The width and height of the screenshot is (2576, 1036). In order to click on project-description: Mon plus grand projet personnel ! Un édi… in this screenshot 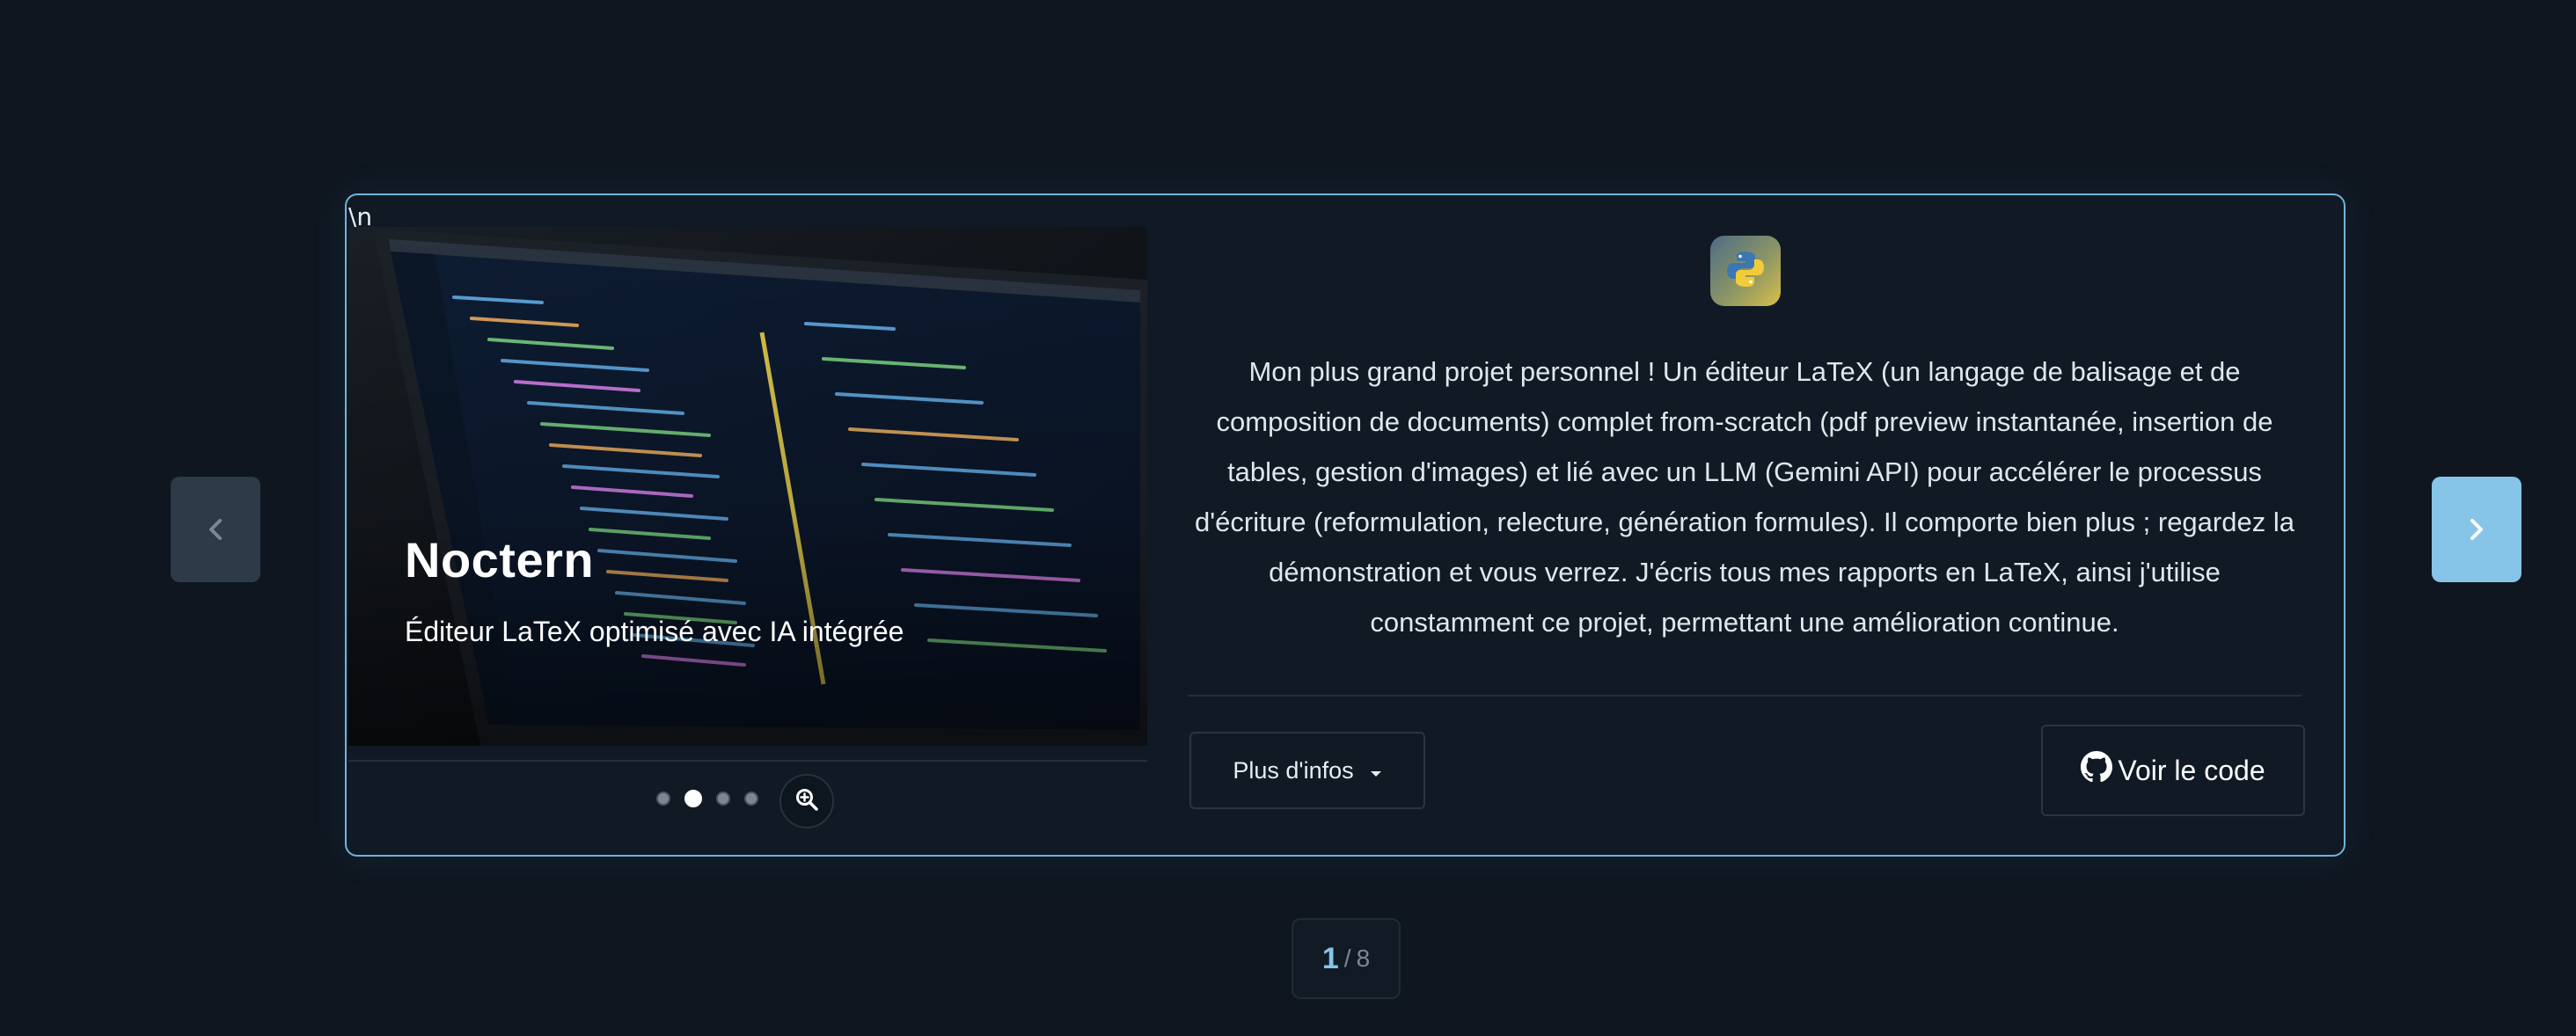, I will do `click(1744, 497)`.